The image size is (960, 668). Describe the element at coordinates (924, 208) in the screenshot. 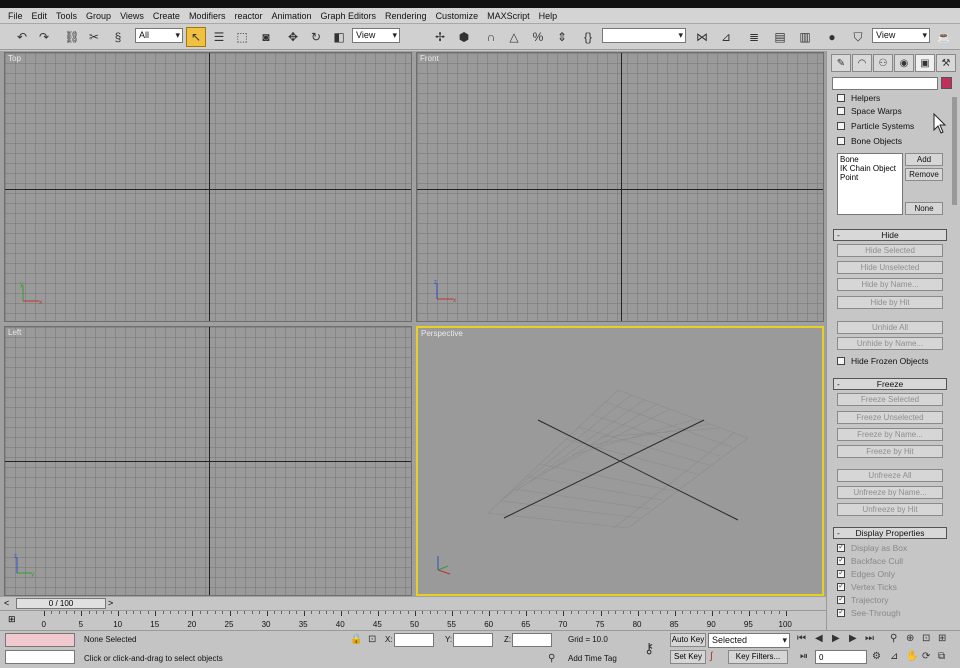

I see `none-button: None` at that location.